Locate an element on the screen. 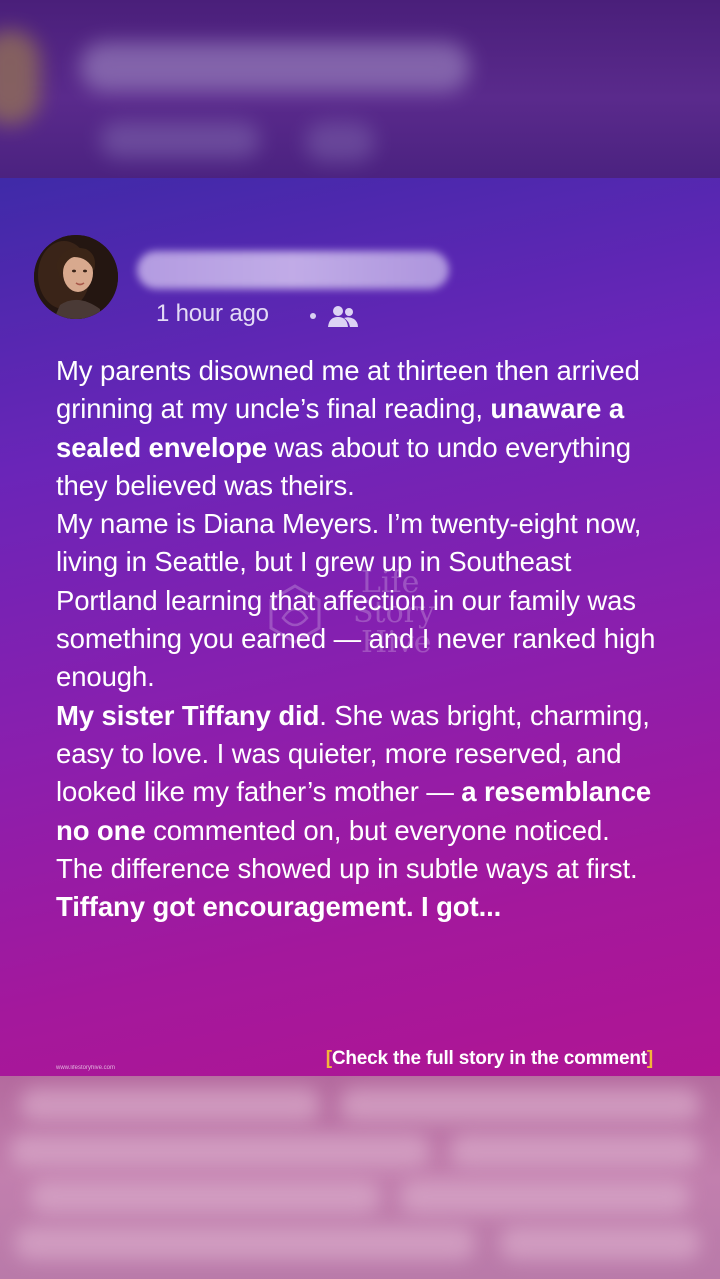 The height and width of the screenshot is (1279, 720). post-text-bold: My sister Tiffany did is located at coordinates (188, 715).